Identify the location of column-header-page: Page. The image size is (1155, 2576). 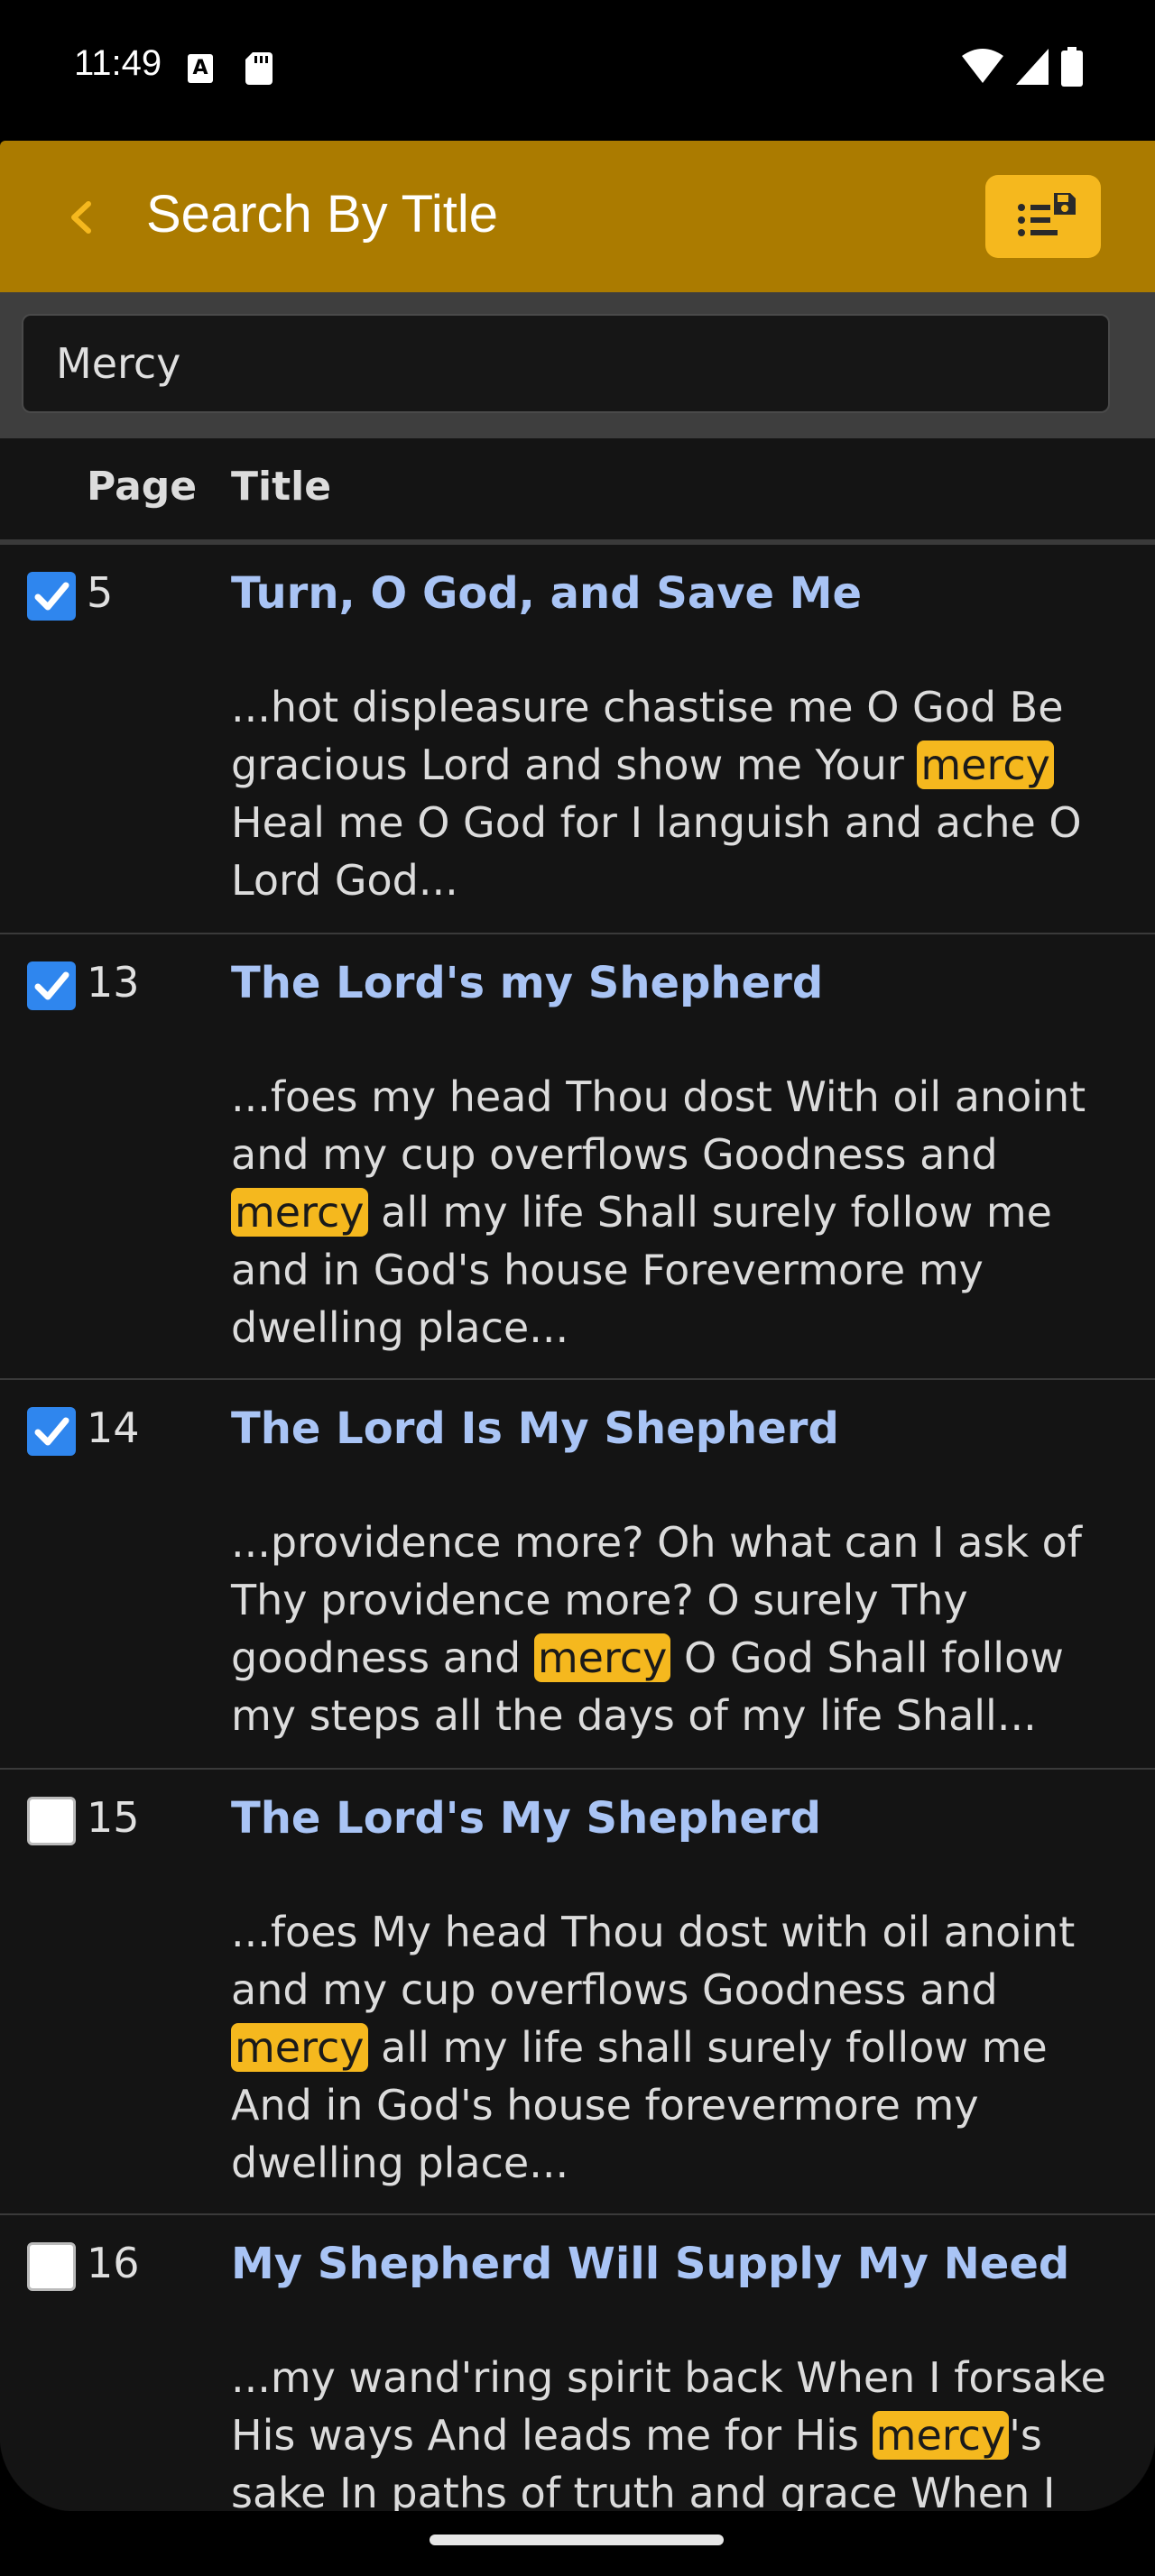
(142, 487).